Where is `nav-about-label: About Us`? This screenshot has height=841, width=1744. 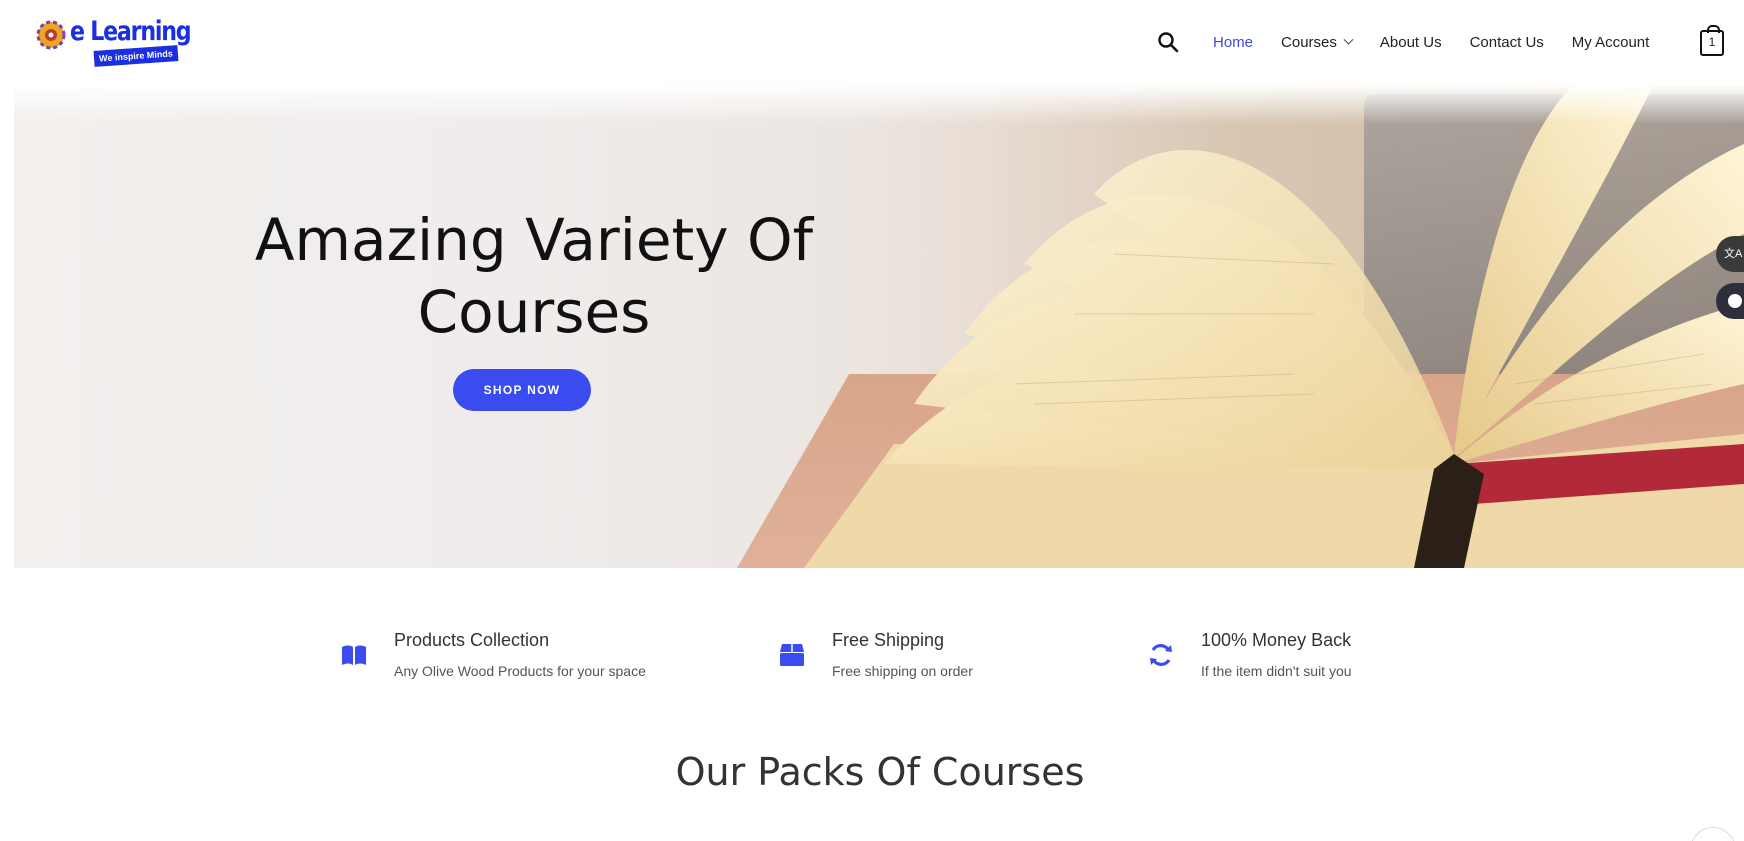
nav-about-label: About Us is located at coordinates (1410, 42).